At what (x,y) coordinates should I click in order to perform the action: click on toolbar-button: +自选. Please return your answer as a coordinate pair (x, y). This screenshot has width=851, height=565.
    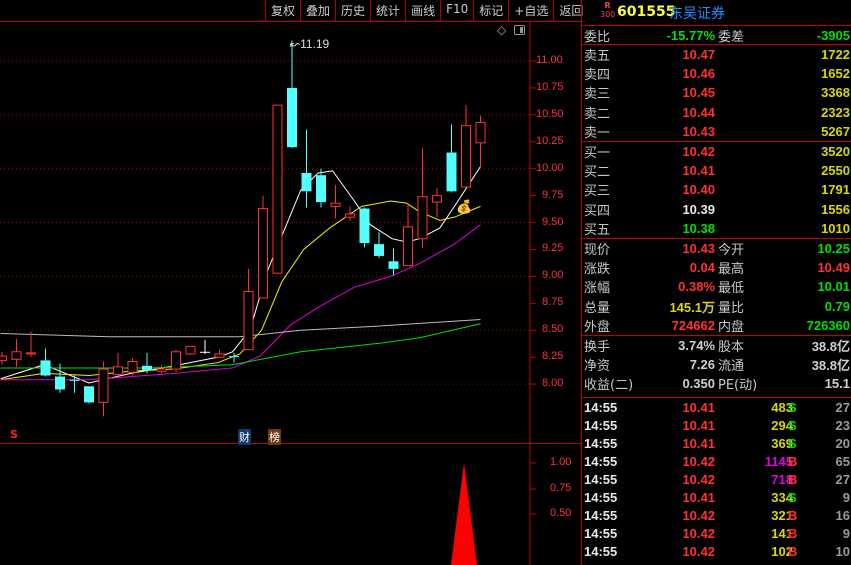
    Looking at the image, I should click on (530, 10).